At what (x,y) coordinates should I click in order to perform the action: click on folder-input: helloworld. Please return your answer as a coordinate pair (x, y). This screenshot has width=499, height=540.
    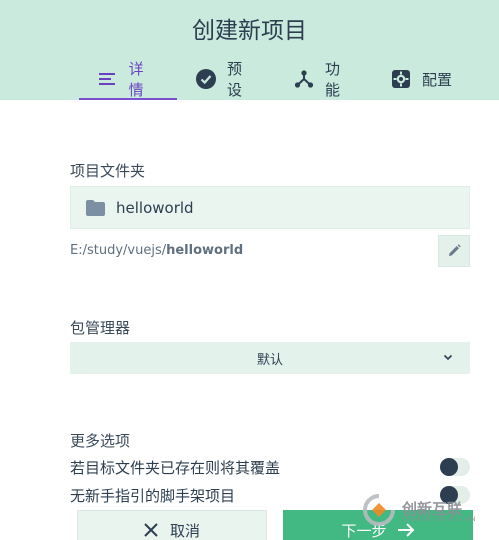
    Looking at the image, I should click on (270, 207).